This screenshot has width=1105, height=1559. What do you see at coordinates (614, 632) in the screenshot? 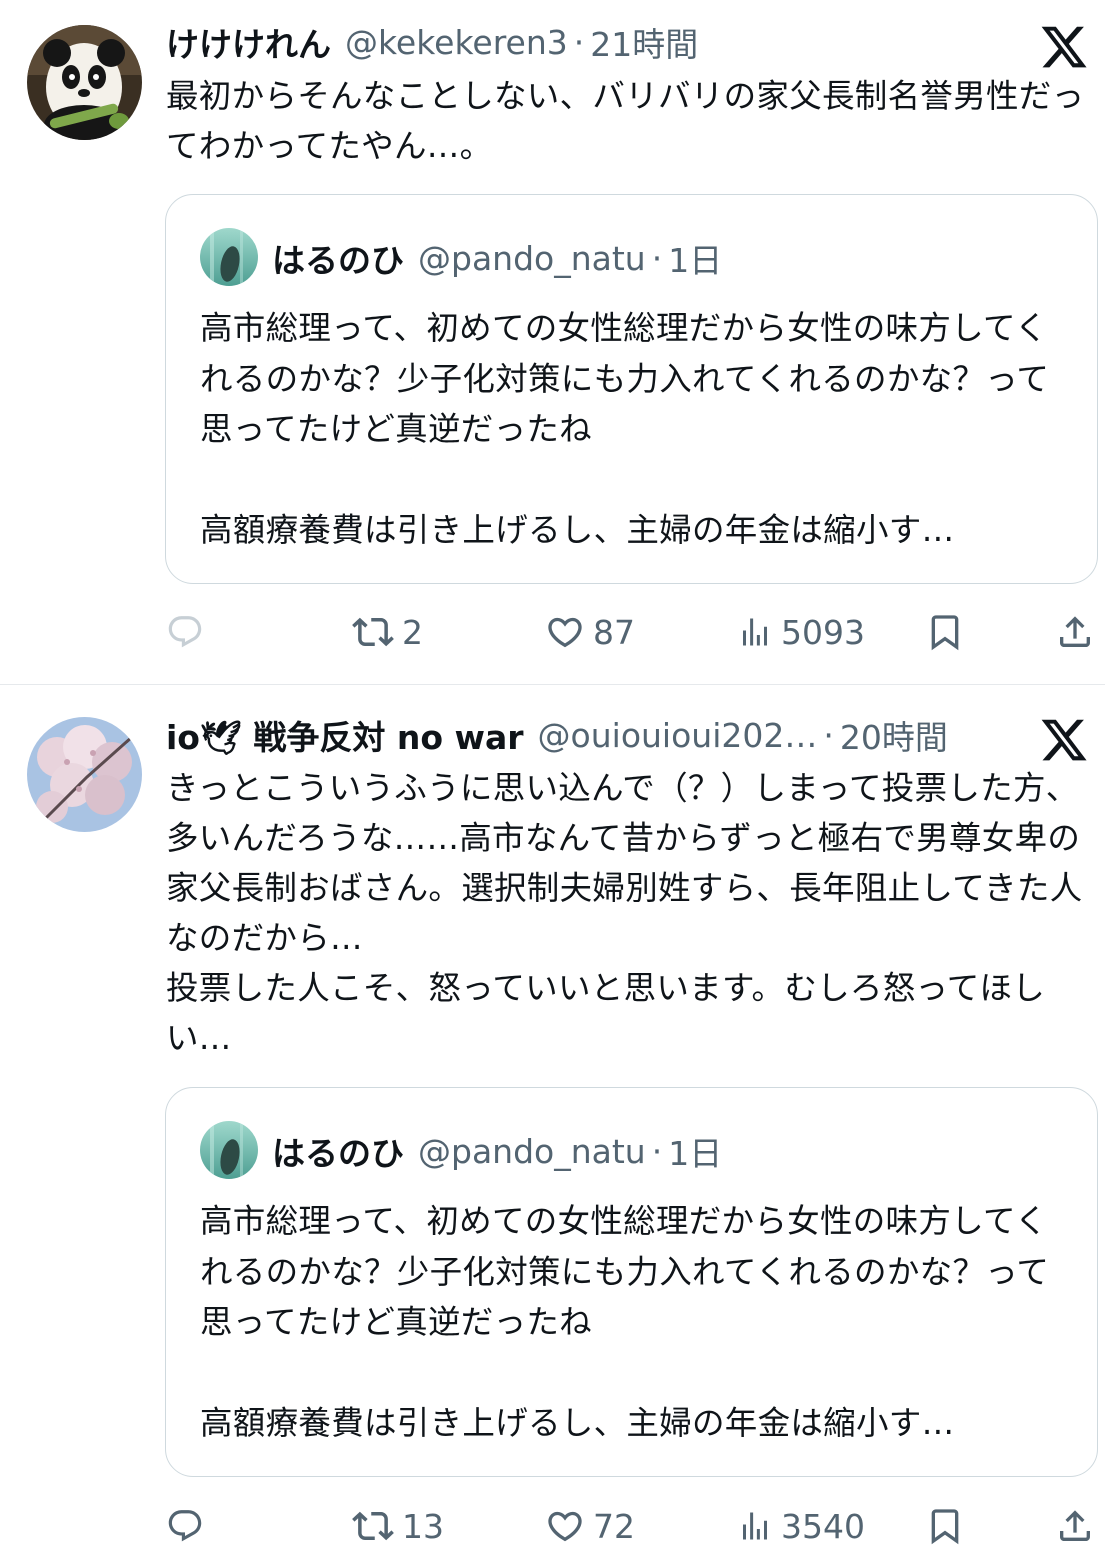
I see `like-count: 87` at bounding box center [614, 632].